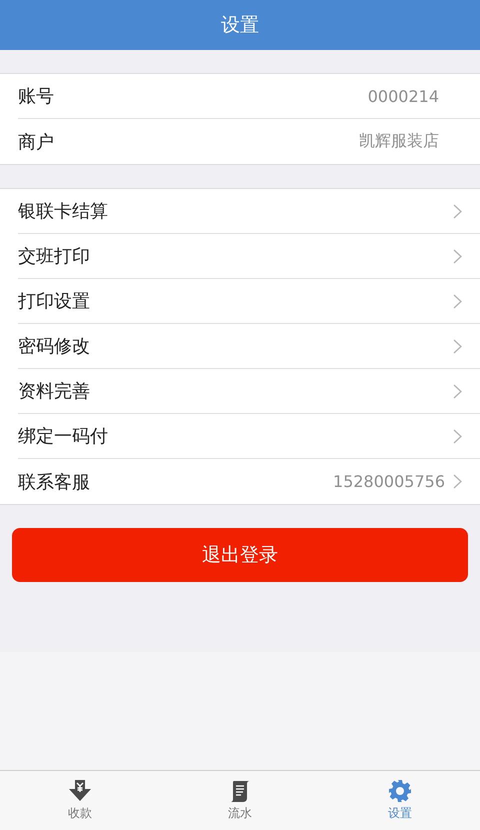 Image resolution: width=480 pixels, height=830 pixels. I want to click on menu-label: 绑定一码付, so click(63, 436).